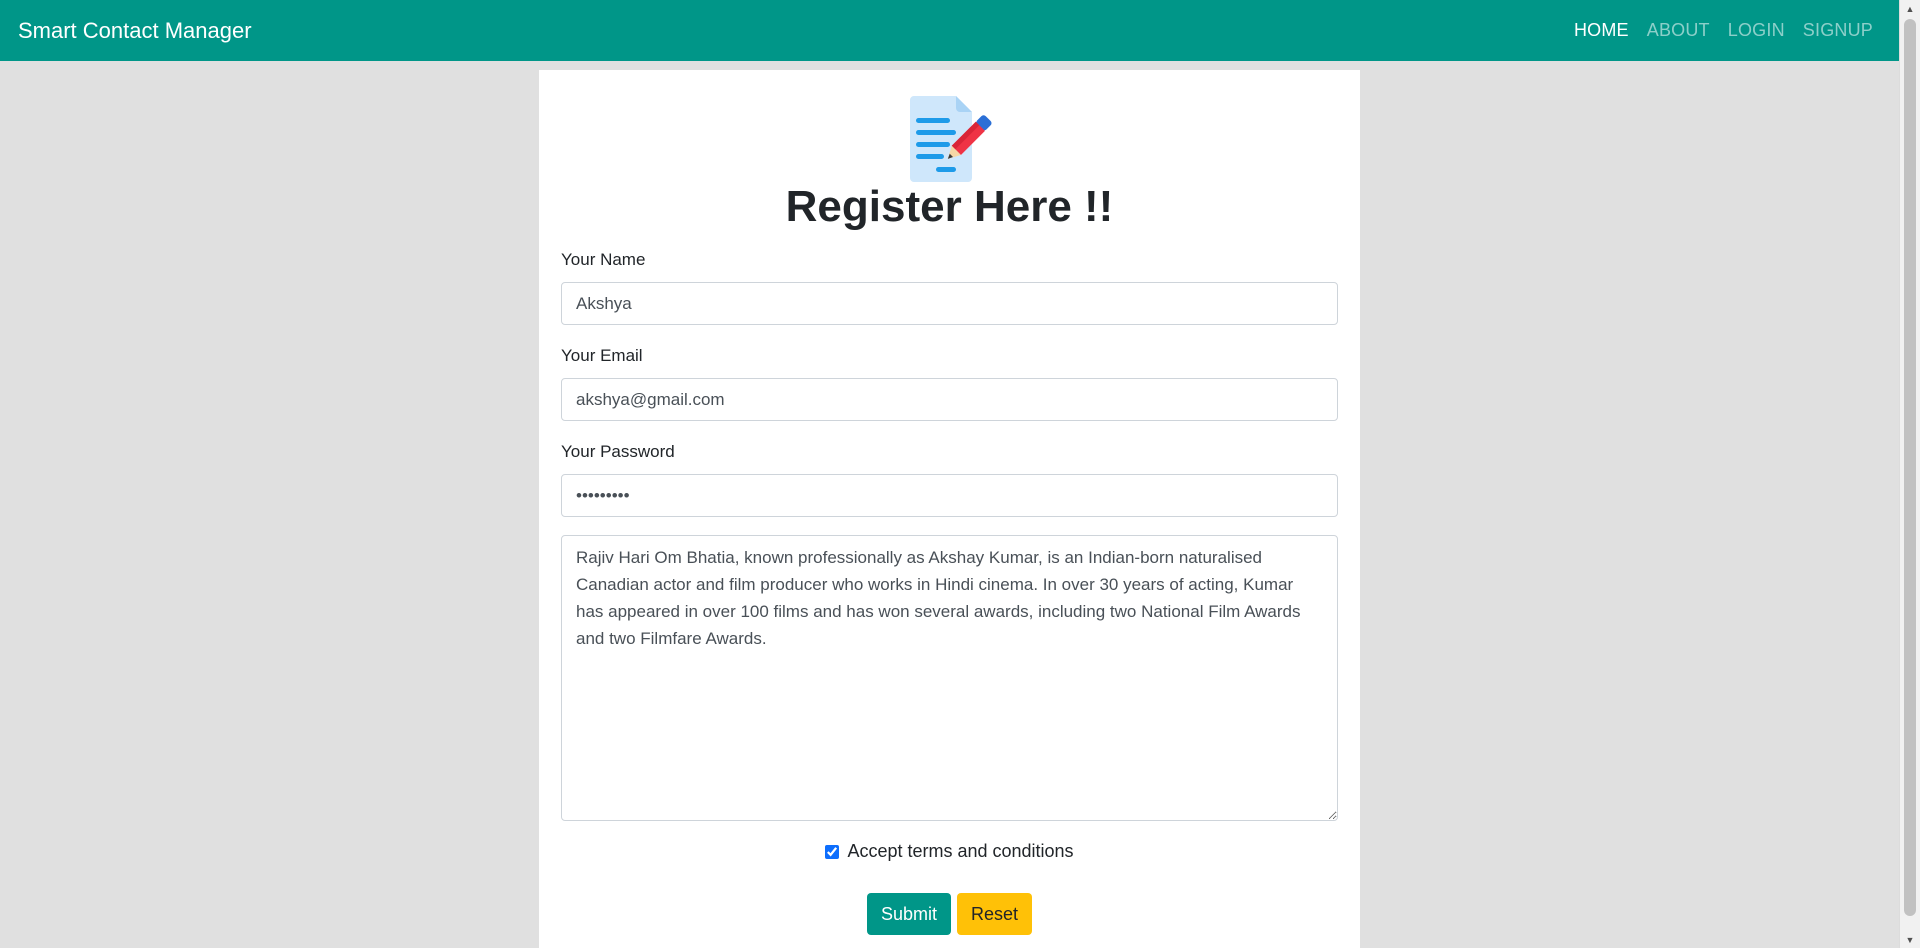 This screenshot has width=1920, height=948. I want to click on vertical-scrollbar: ▲ ▼, so click(1909, 474).